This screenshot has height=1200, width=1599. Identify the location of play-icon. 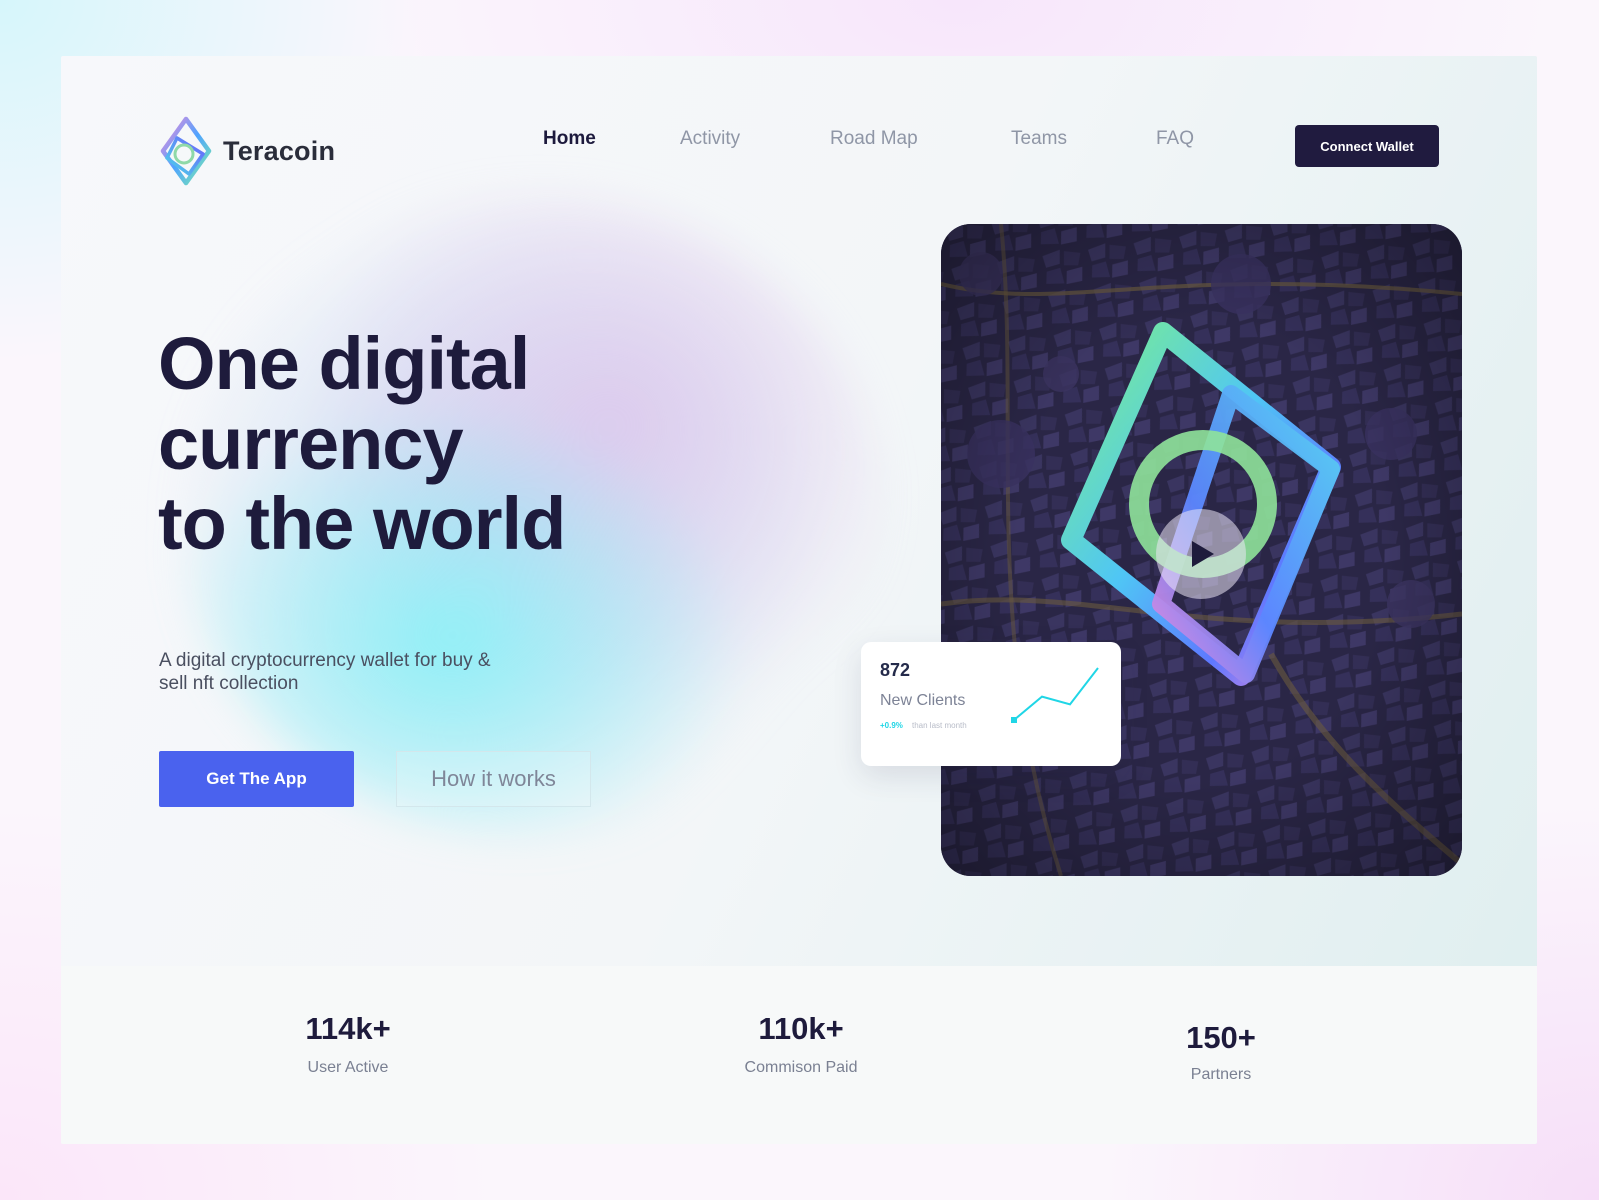
(1203, 554).